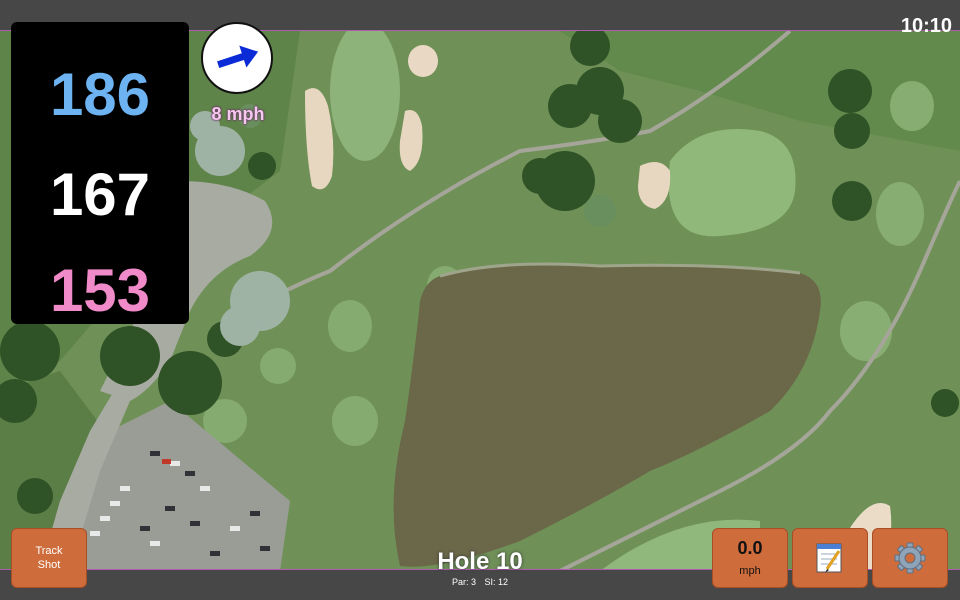  I want to click on back-distance: 186, so click(100, 94).